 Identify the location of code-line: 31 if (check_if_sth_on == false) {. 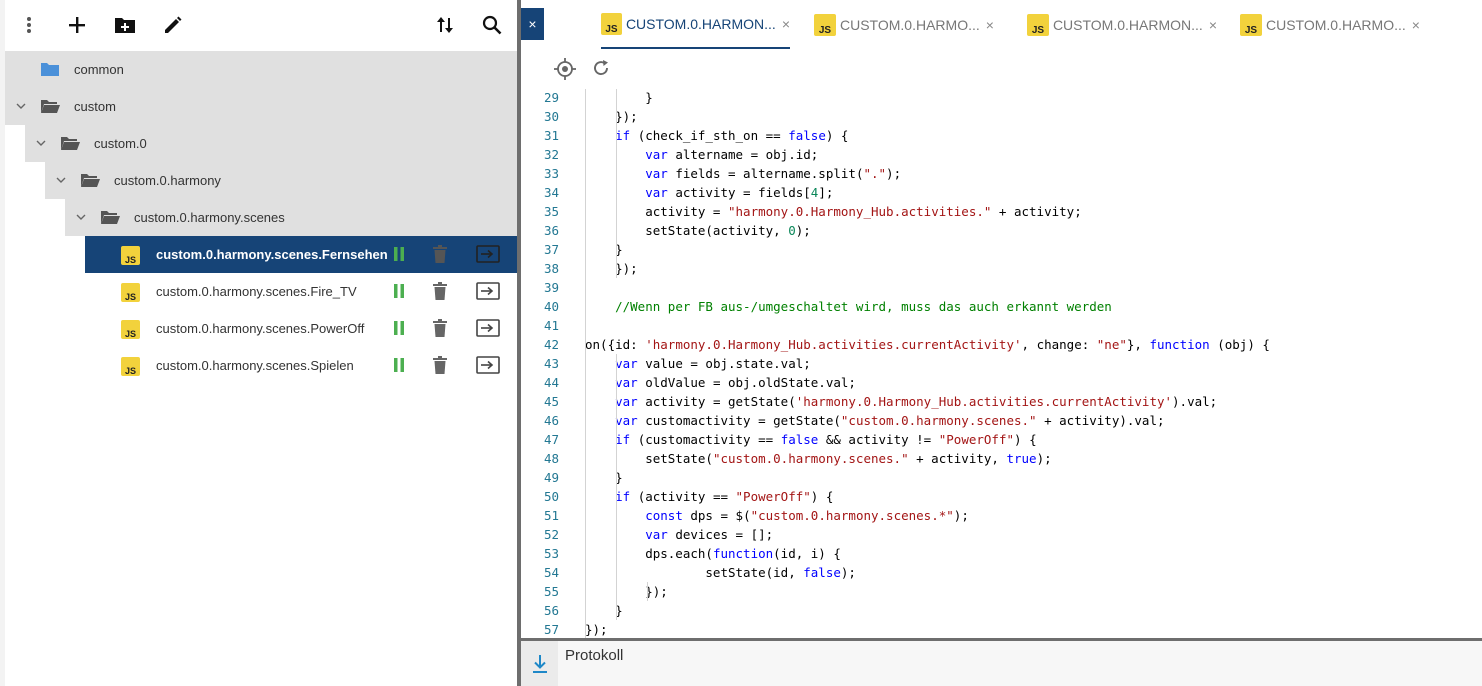
(1001, 135).